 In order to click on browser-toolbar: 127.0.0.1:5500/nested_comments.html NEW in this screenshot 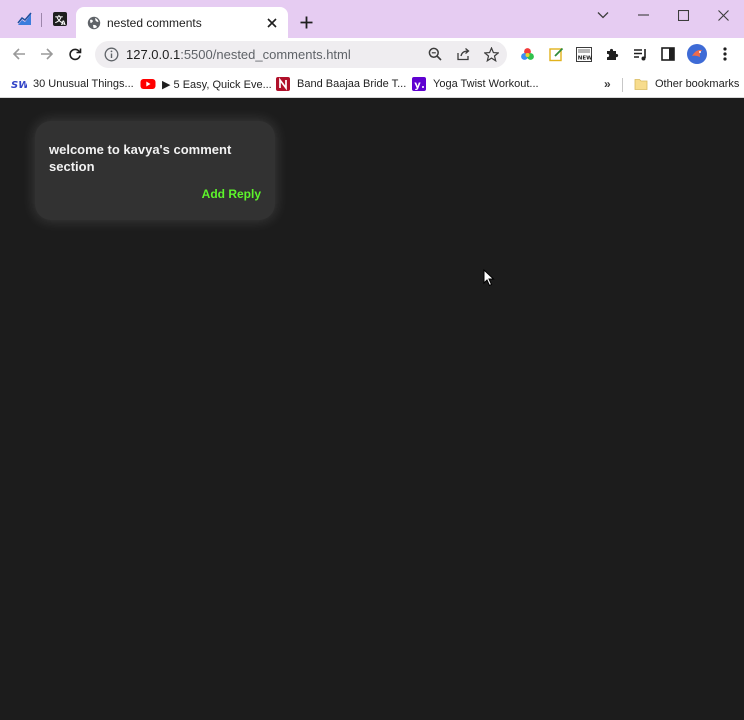, I will do `click(372, 54)`.